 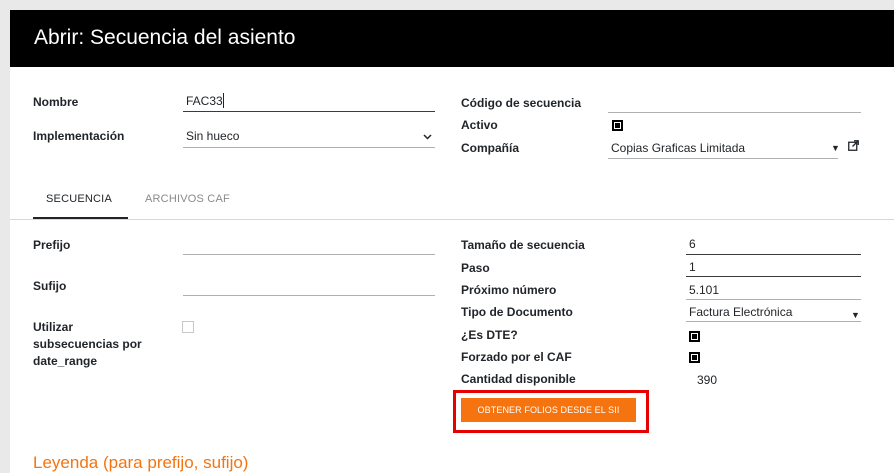 I want to click on utilizar-subsecuencias-checkbox, so click(x=188, y=327).